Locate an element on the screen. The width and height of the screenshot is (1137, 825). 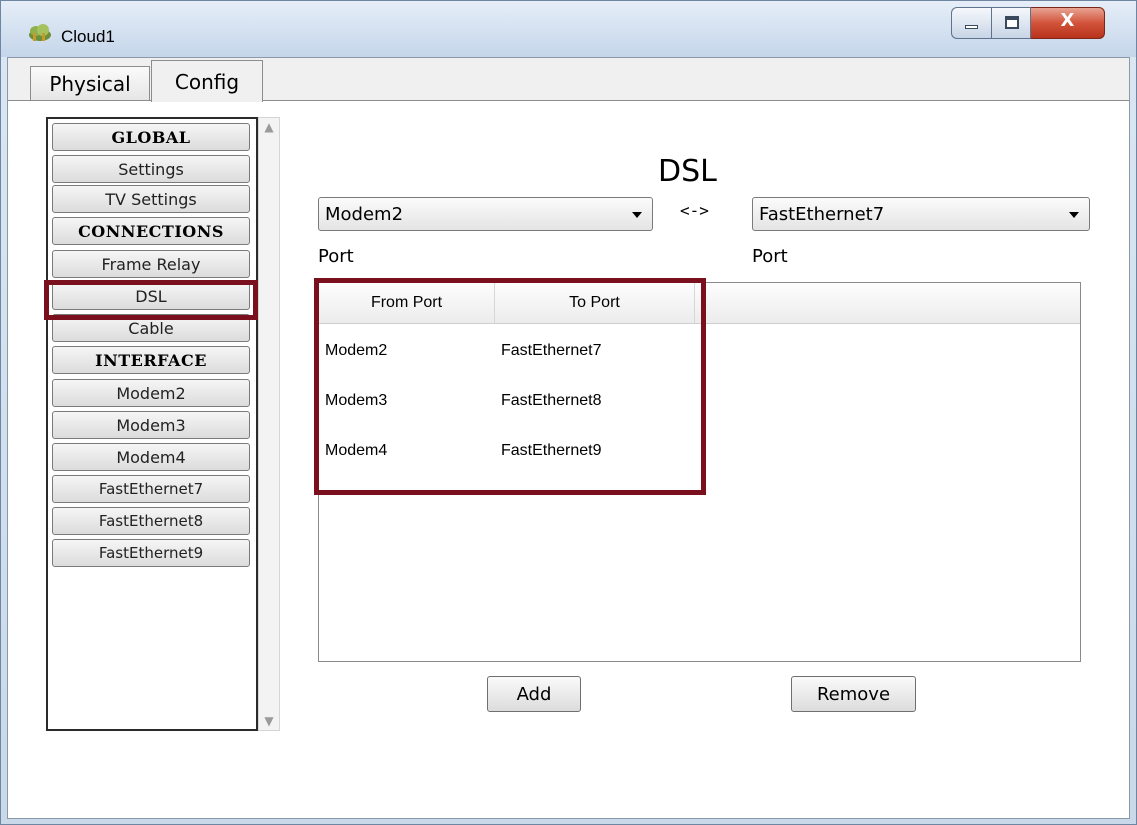
tab-physical: Physical is located at coordinates (90, 83).